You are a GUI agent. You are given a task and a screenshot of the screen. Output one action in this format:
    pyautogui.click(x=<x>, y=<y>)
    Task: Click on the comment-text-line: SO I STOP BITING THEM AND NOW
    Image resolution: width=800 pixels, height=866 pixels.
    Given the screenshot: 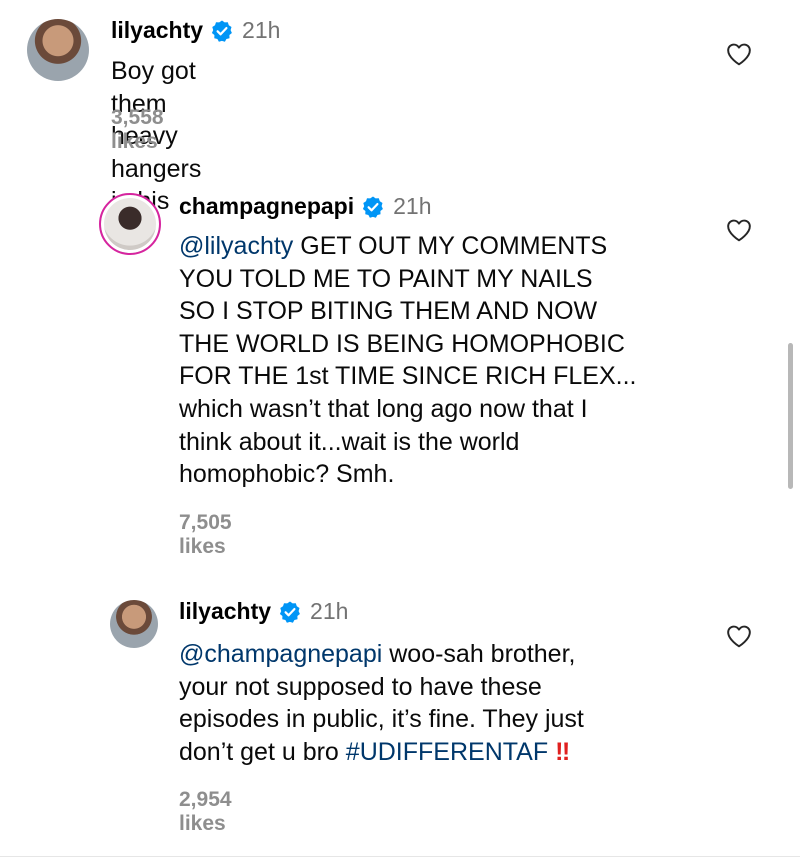 What is the action you would take?
    pyautogui.click(x=388, y=311)
    